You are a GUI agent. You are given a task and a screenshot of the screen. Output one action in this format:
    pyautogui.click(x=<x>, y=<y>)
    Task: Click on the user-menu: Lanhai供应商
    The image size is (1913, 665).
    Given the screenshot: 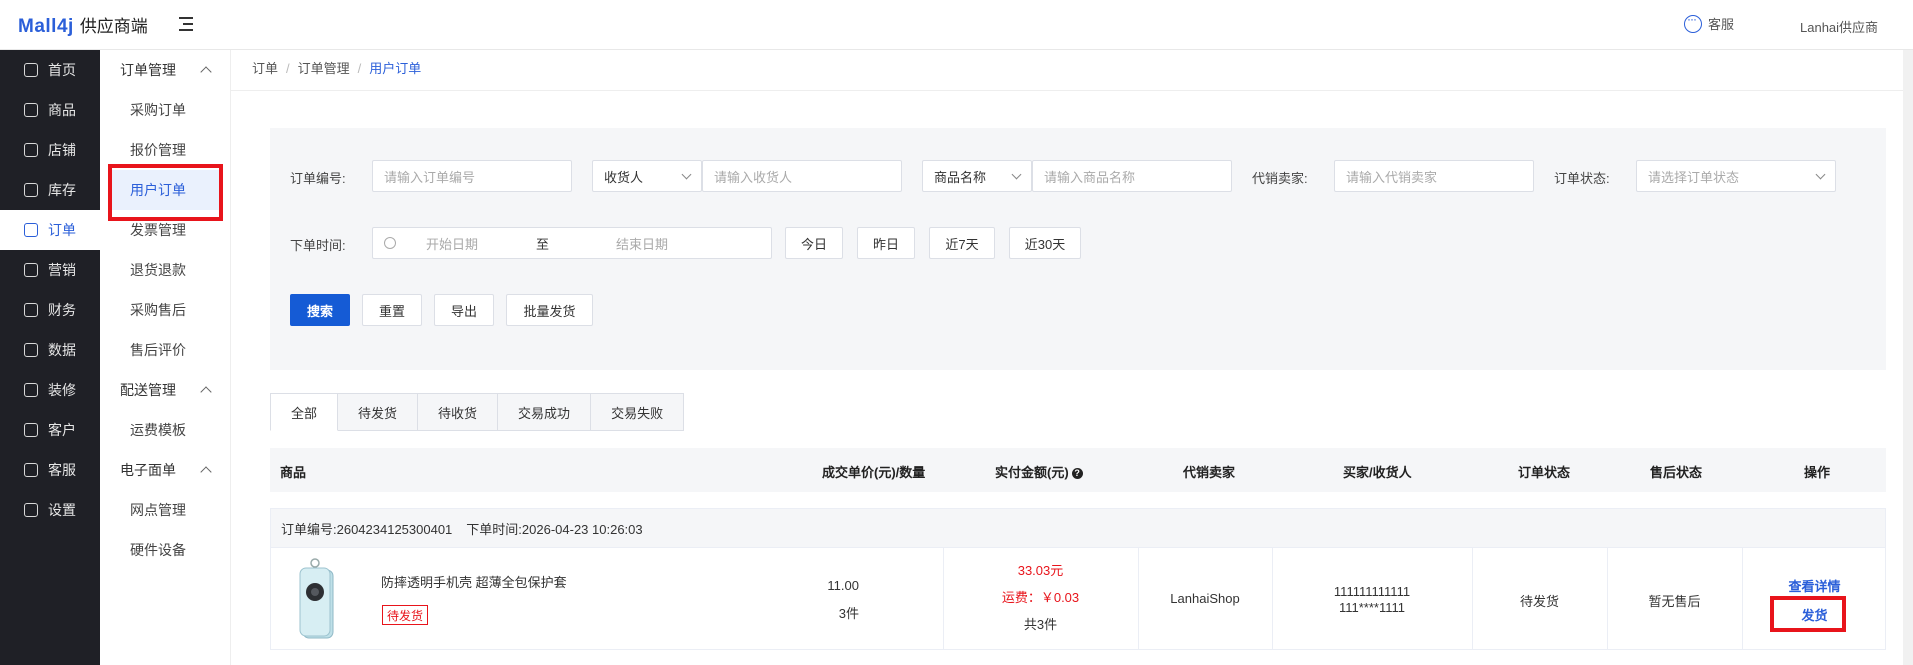 What is the action you would take?
    pyautogui.click(x=1839, y=26)
    